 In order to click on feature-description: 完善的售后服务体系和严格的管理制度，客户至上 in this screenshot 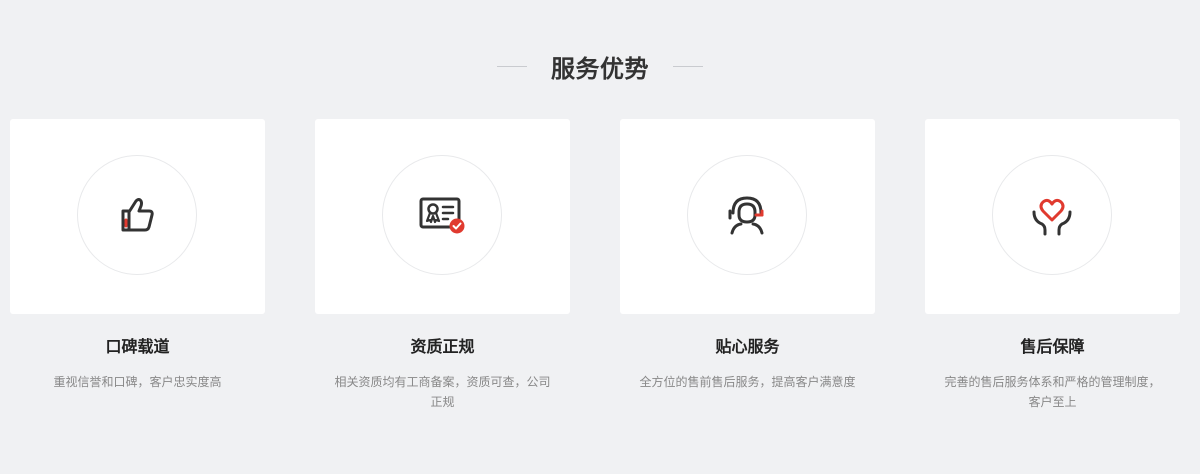, I will do `click(1052, 392)`.